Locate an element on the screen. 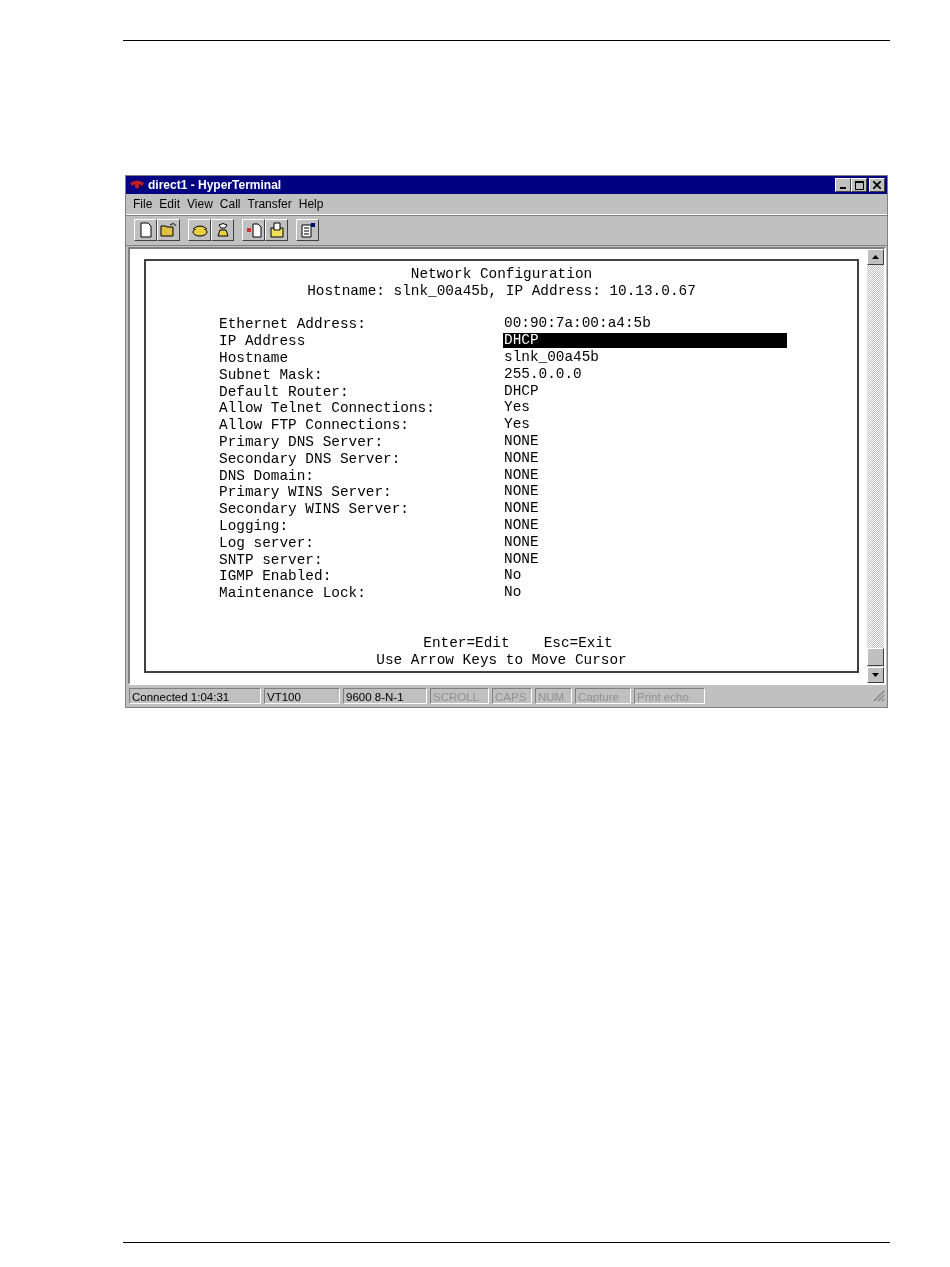 This screenshot has width=950, height=1267. field-label: Logging: is located at coordinates (254, 526).